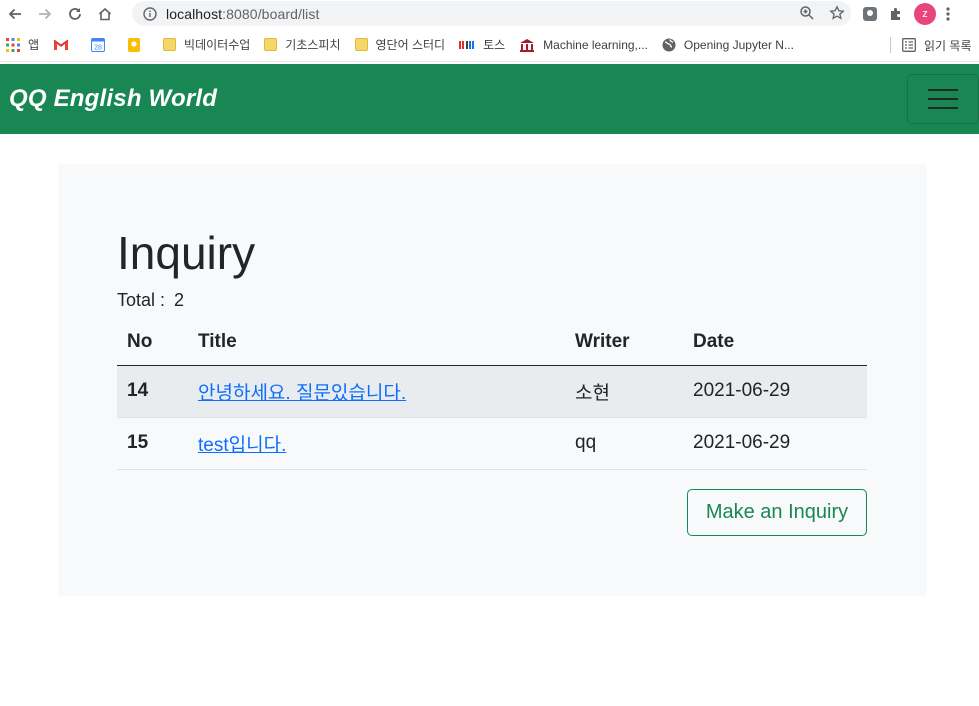  What do you see at coordinates (896, 14) in the screenshot?
I see `extensions-puzzle-icon` at bounding box center [896, 14].